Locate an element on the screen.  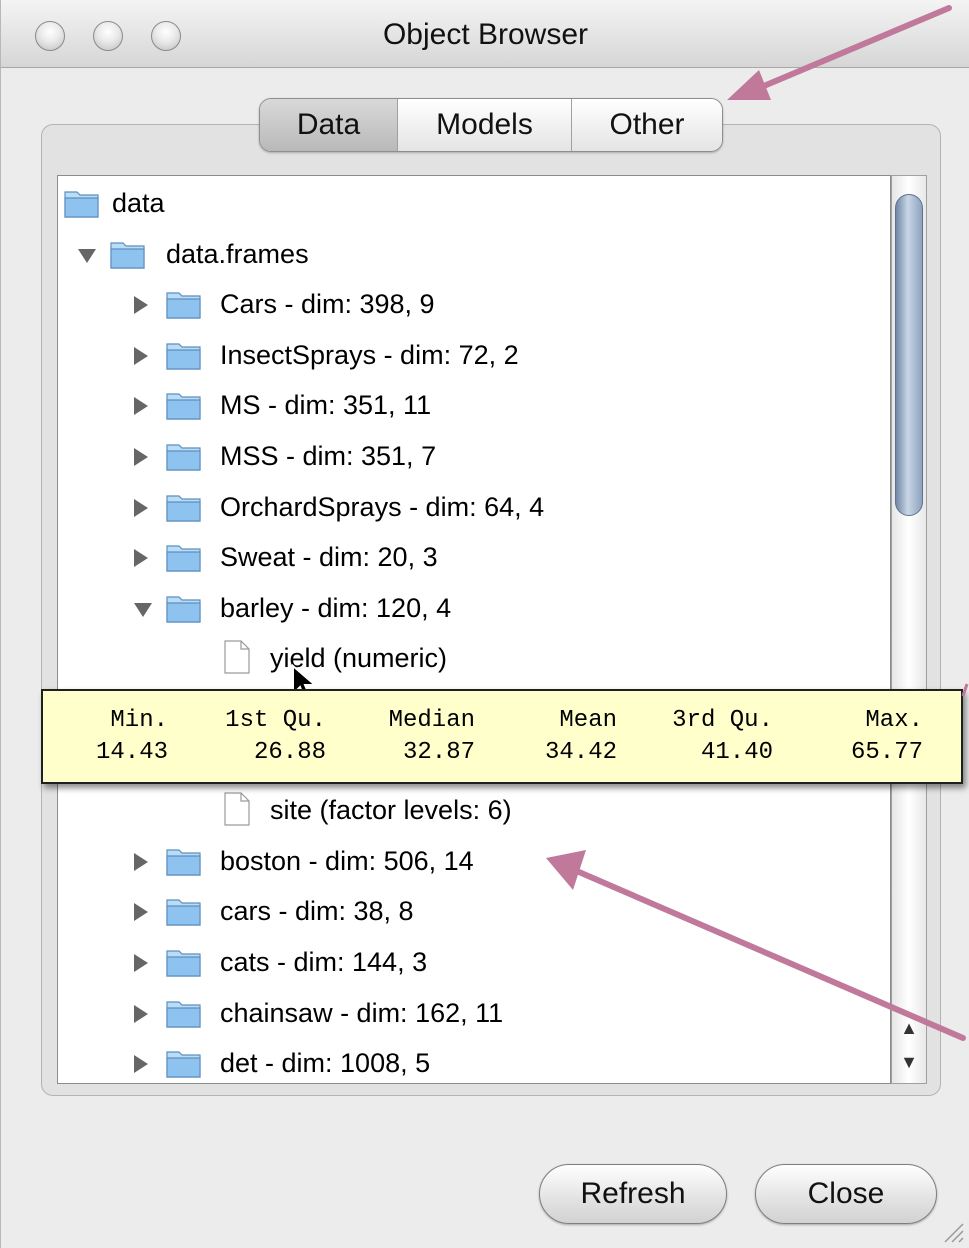
scroll-down-icon: ▼ is located at coordinates (909, 1062).